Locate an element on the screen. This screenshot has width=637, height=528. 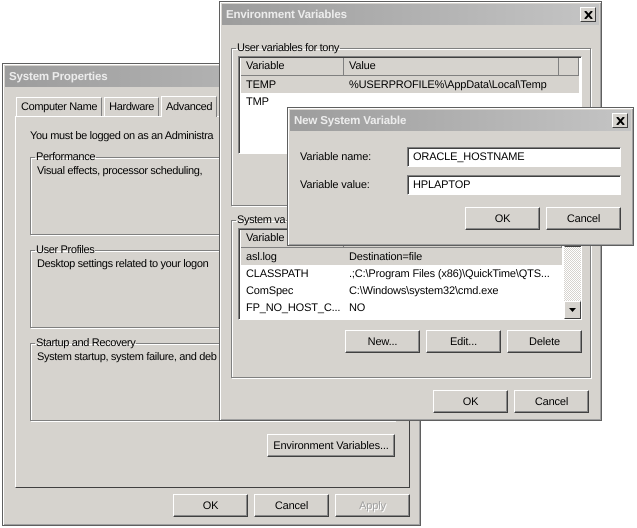
list-row: ComSpec C:\Windows\system32\cmd.exe is located at coordinates (401, 290).